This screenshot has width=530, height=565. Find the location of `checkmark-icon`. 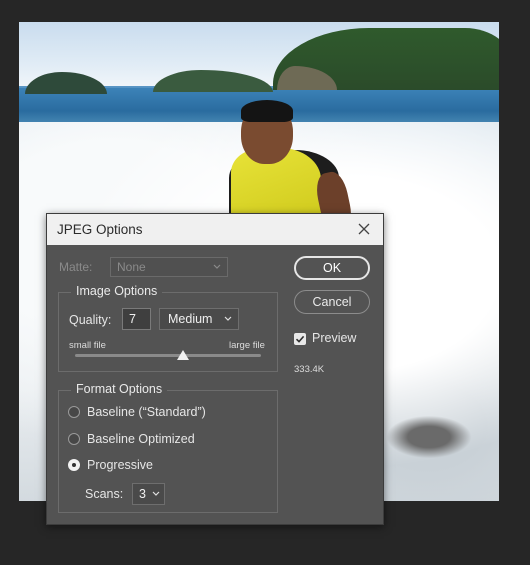

checkmark-icon is located at coordinates (300, 339).